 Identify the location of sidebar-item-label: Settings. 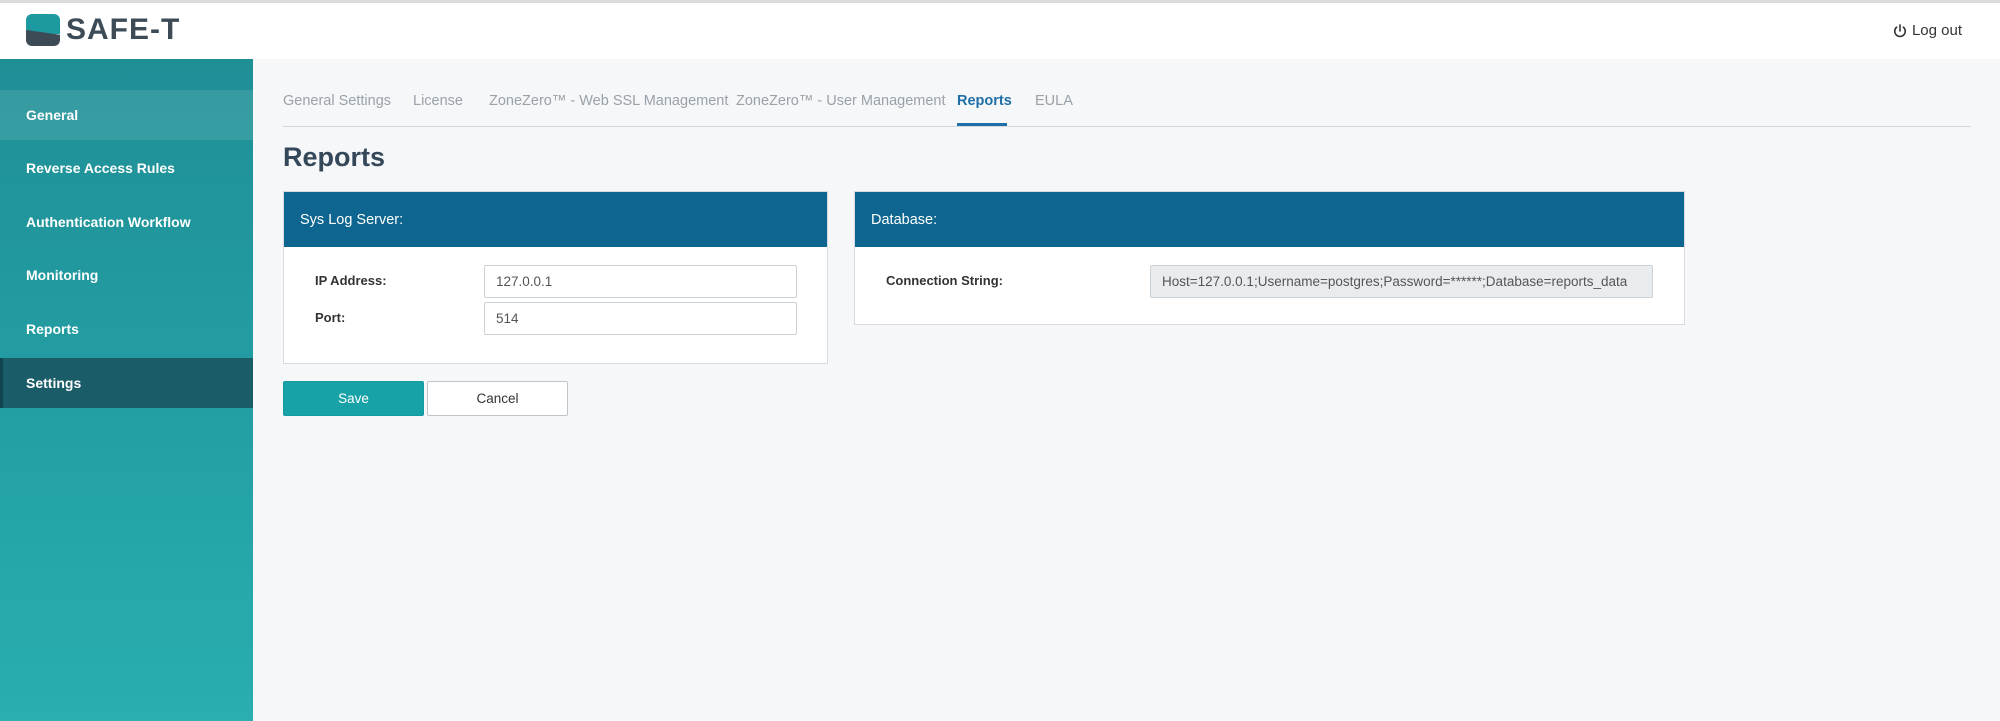
(54, 383).